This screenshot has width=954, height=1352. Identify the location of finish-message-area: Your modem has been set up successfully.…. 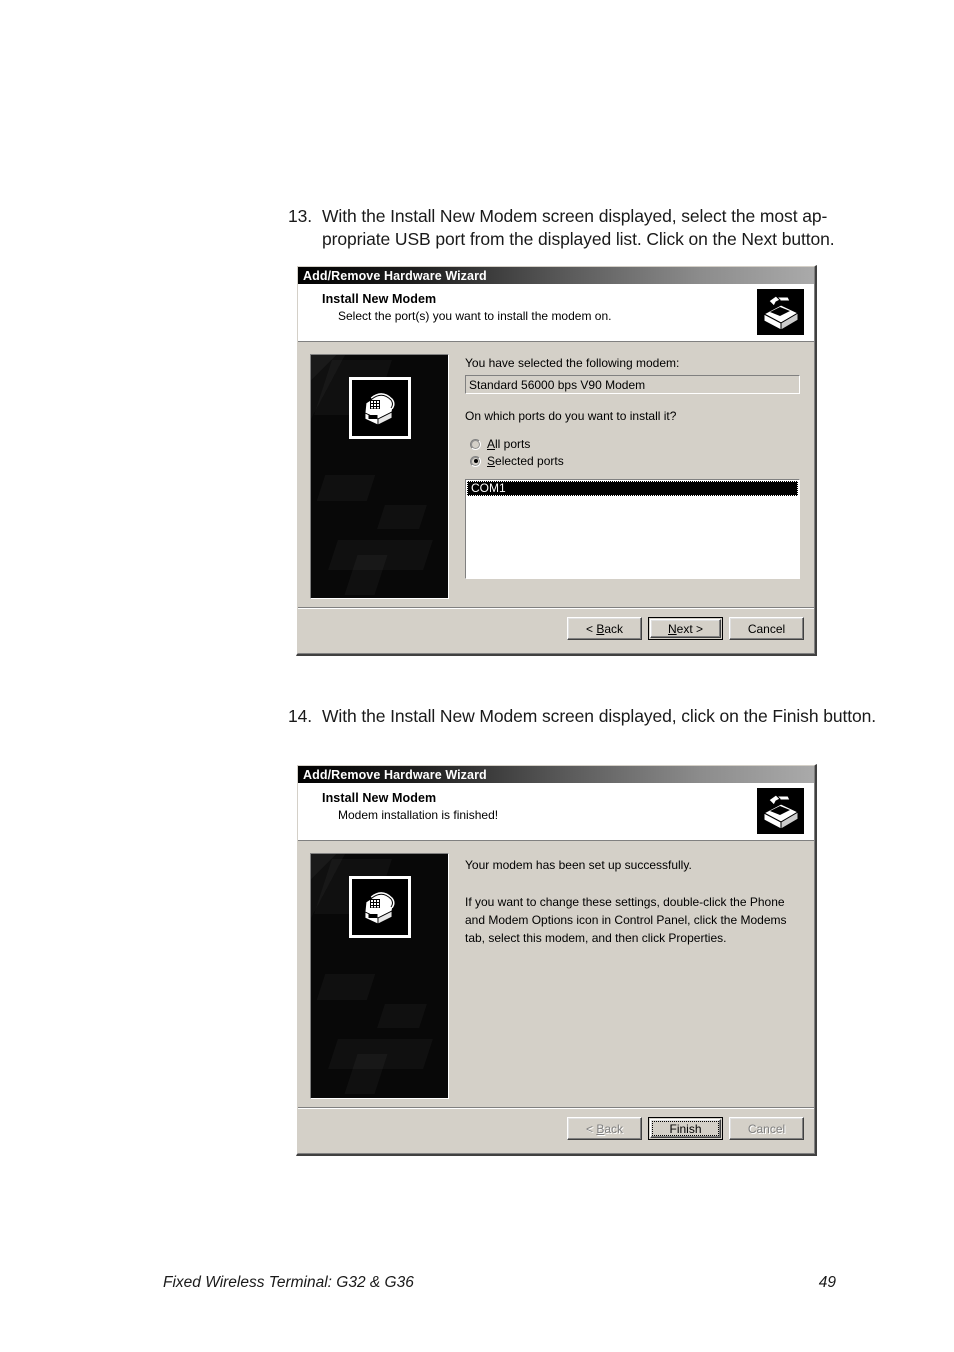
(632, 901).